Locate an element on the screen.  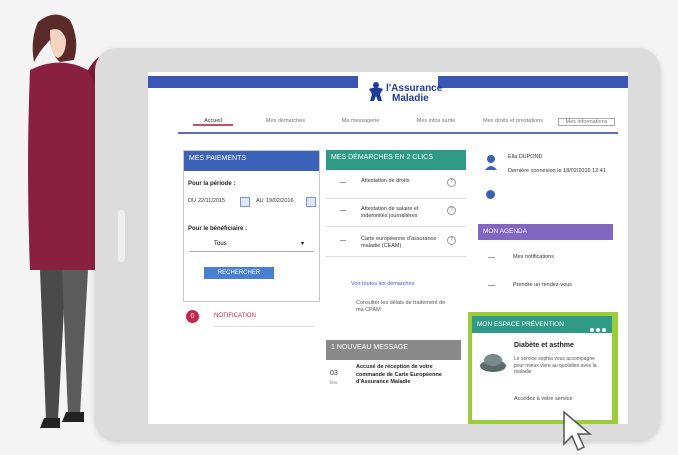
user-name: Ella DUPOND is located at coordinates (525, 157).